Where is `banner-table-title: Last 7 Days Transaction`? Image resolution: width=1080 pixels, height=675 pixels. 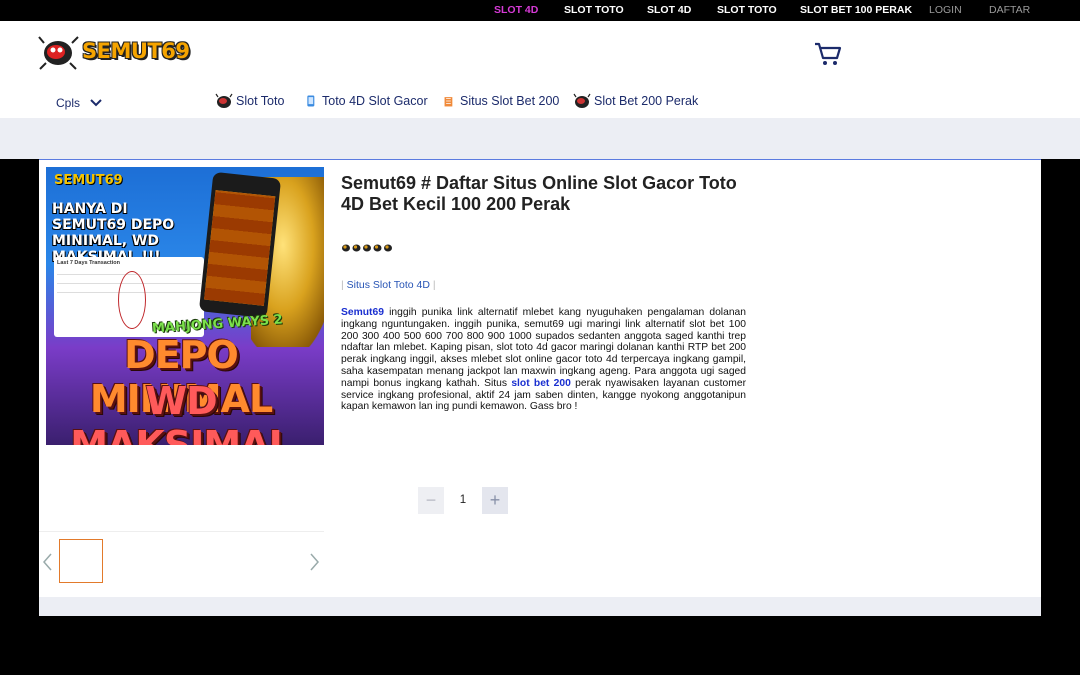 banner-table-title: Last 7 Days Transaction is located at coordinates (88, 263).